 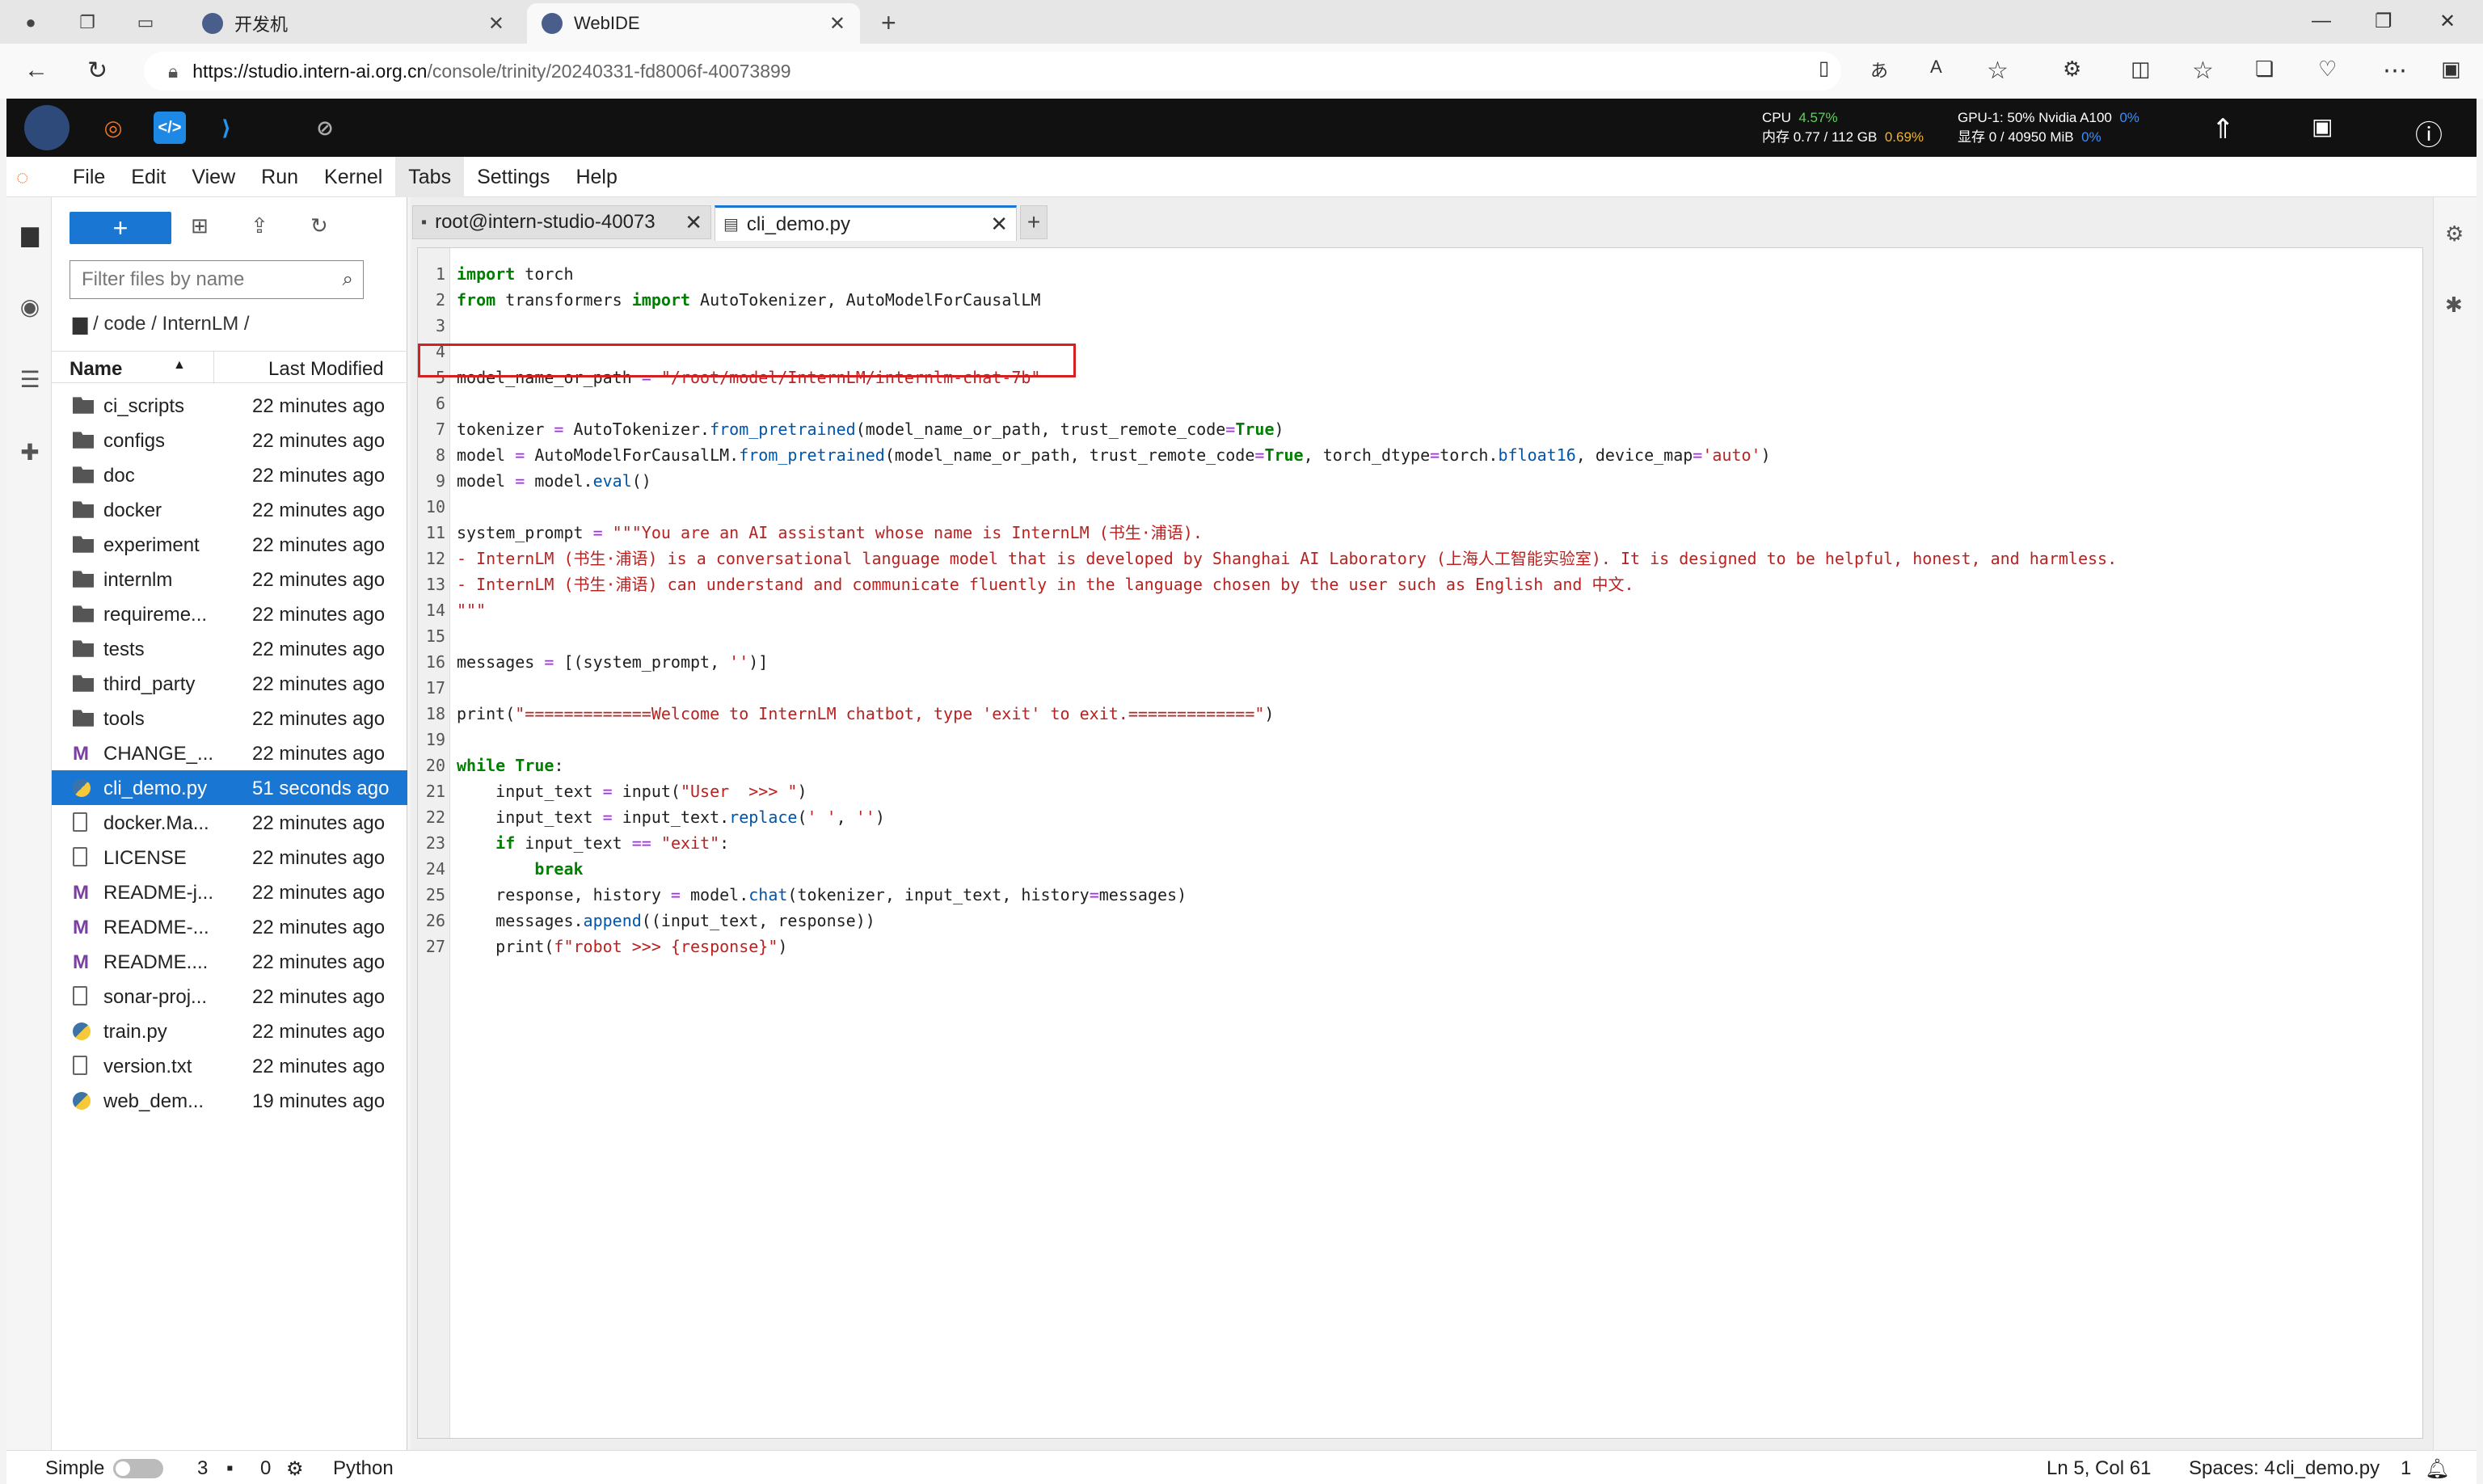 I want to click on file-row: doc 22 minutes ago, so click(x=229, y=474).